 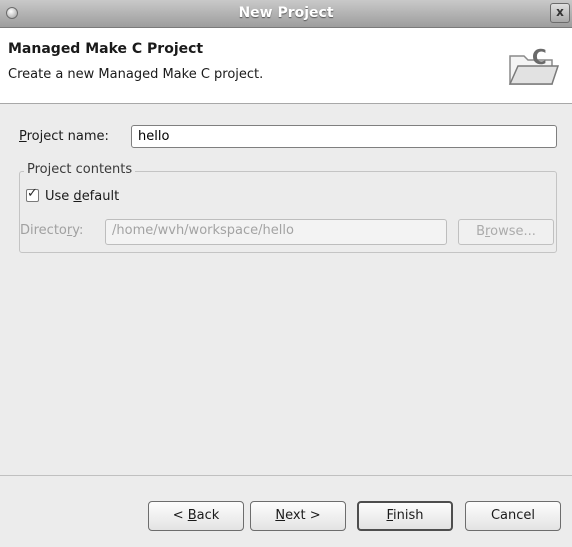 I want to click on project-name-row: Project name:, so click(x=289, y=138).